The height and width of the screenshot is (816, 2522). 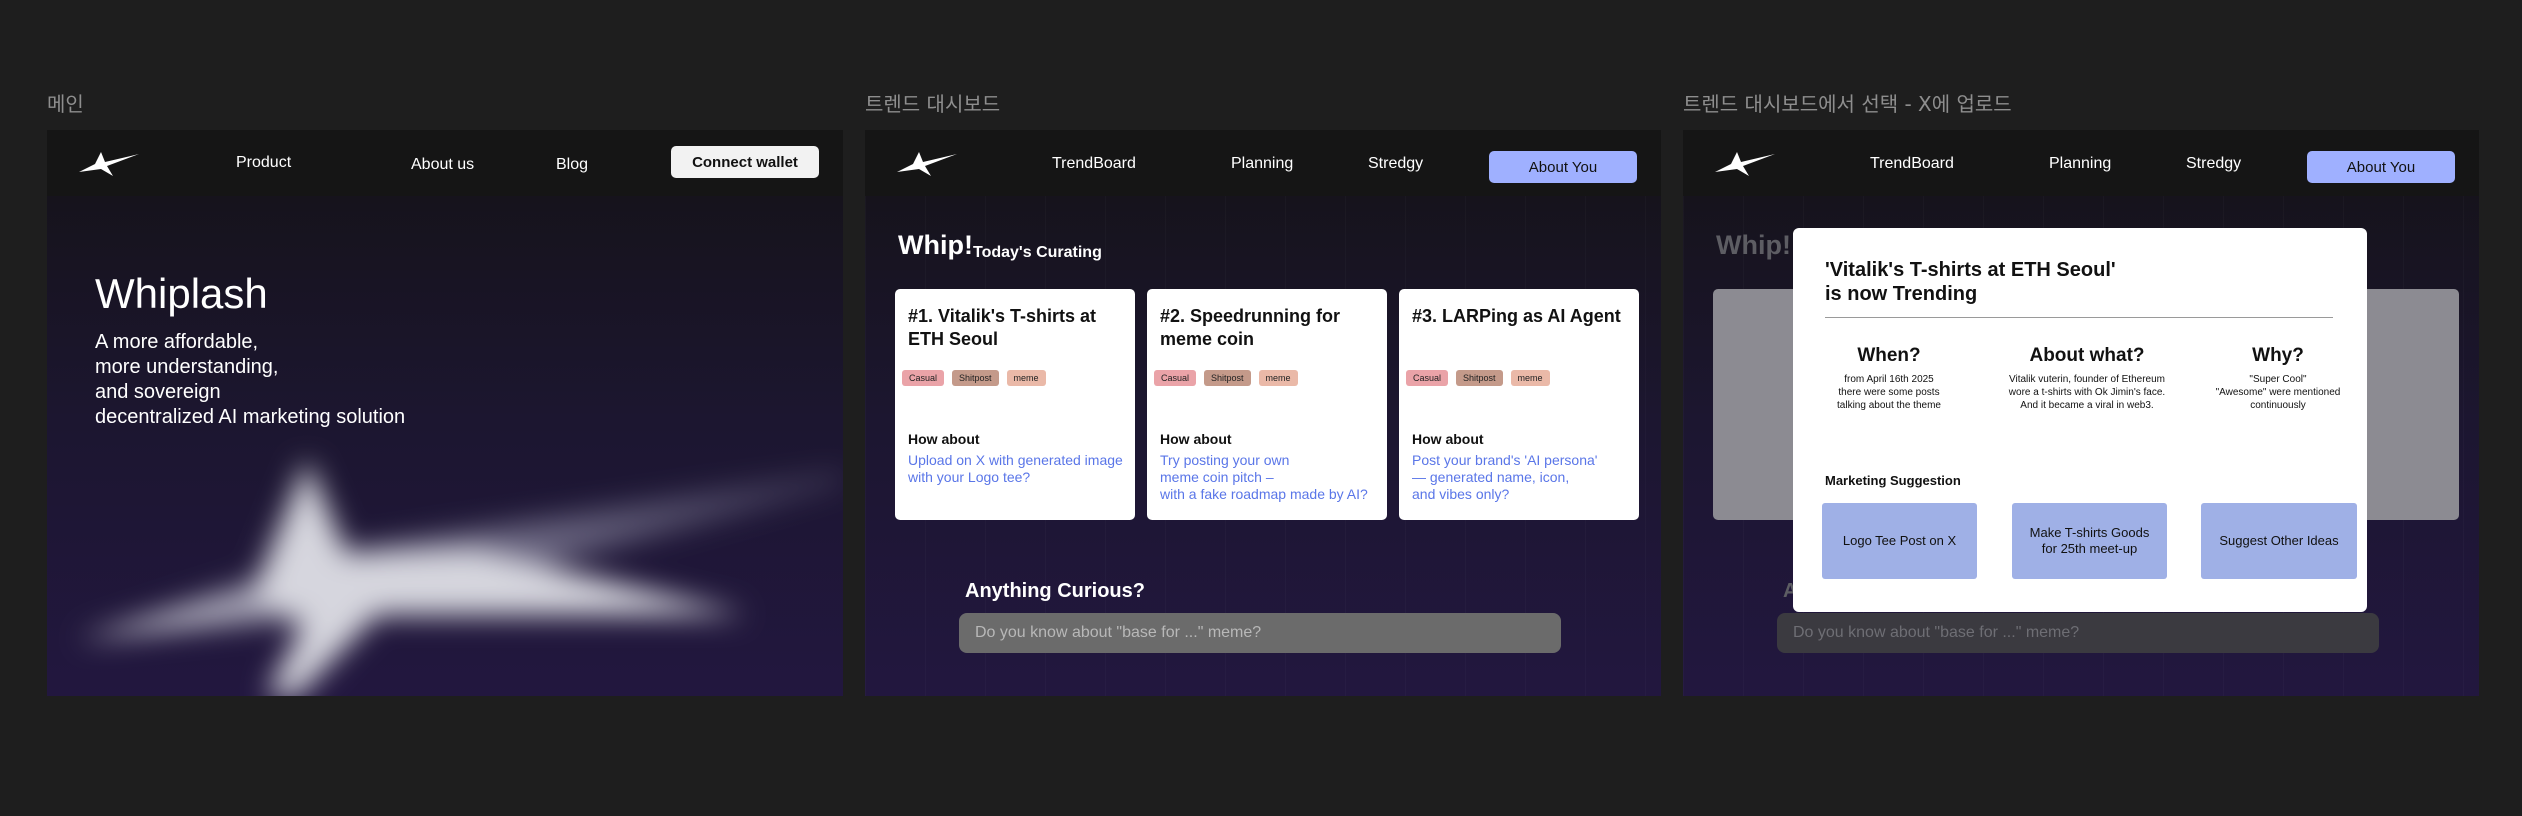 What do you see at coordinates (1260, 633) in the screenshot?
I see `question-input: Do you know about "base for ..." meme?` at bounding box center [1260, 633].